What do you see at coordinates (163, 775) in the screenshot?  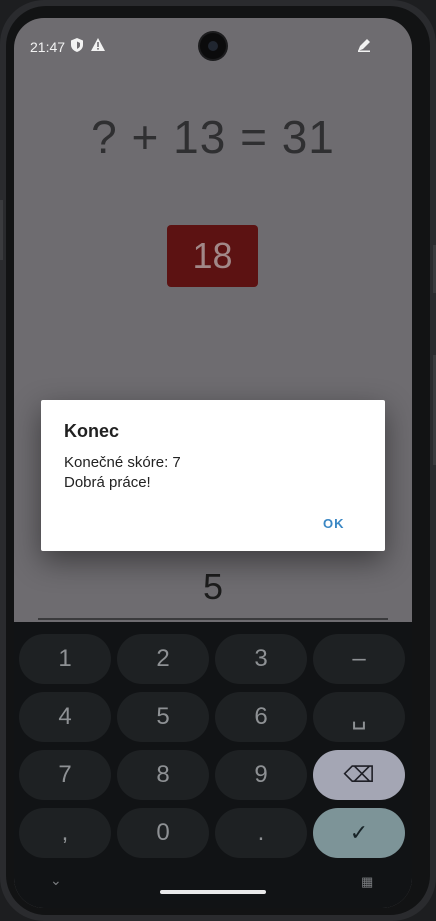 I see `key-8: 8` at bounding box center [163, 775].